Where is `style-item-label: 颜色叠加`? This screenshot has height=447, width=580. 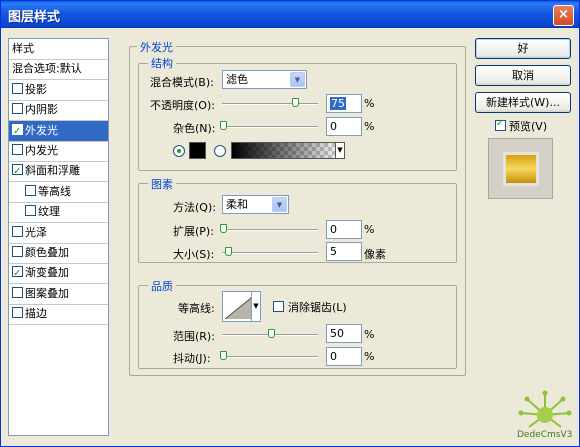 style-item-label: 颜色叠加 is located at coordinates (47, 252).